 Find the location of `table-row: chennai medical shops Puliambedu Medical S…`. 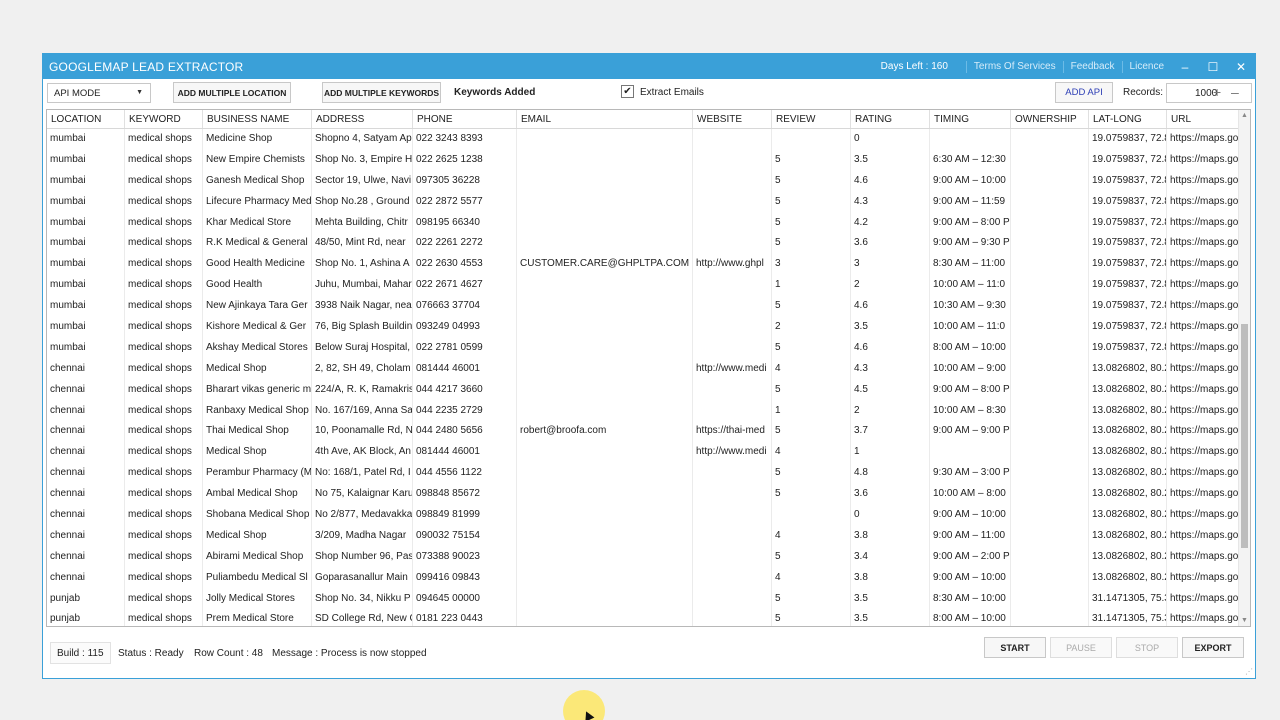

table-row: chennai medical shops Puliambedu Medical S… is located at coordinates (643, 578).